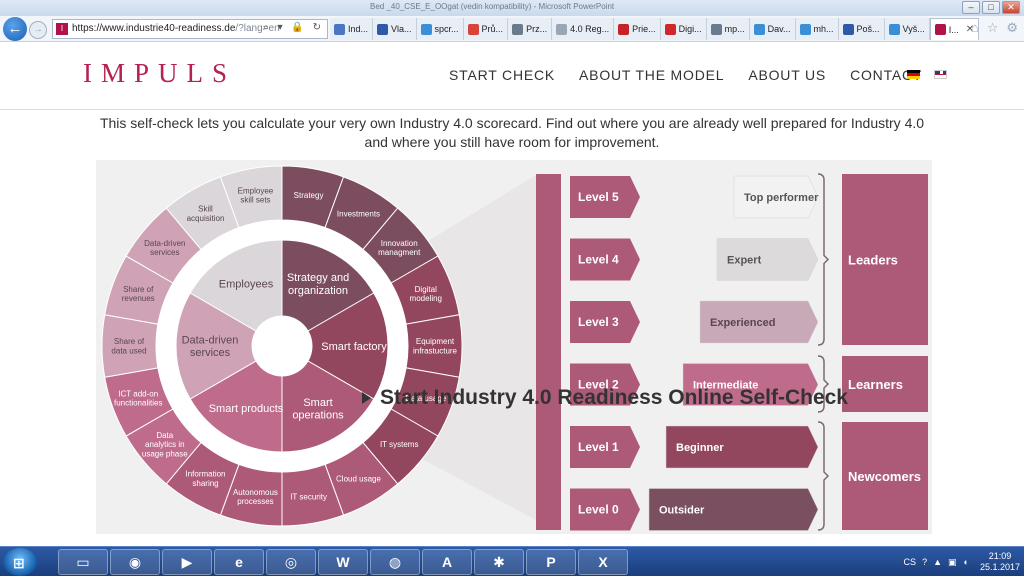 The height and width of the screenshot is (576, 1024). I want to click on german-flag-icon, so click(913, 74).